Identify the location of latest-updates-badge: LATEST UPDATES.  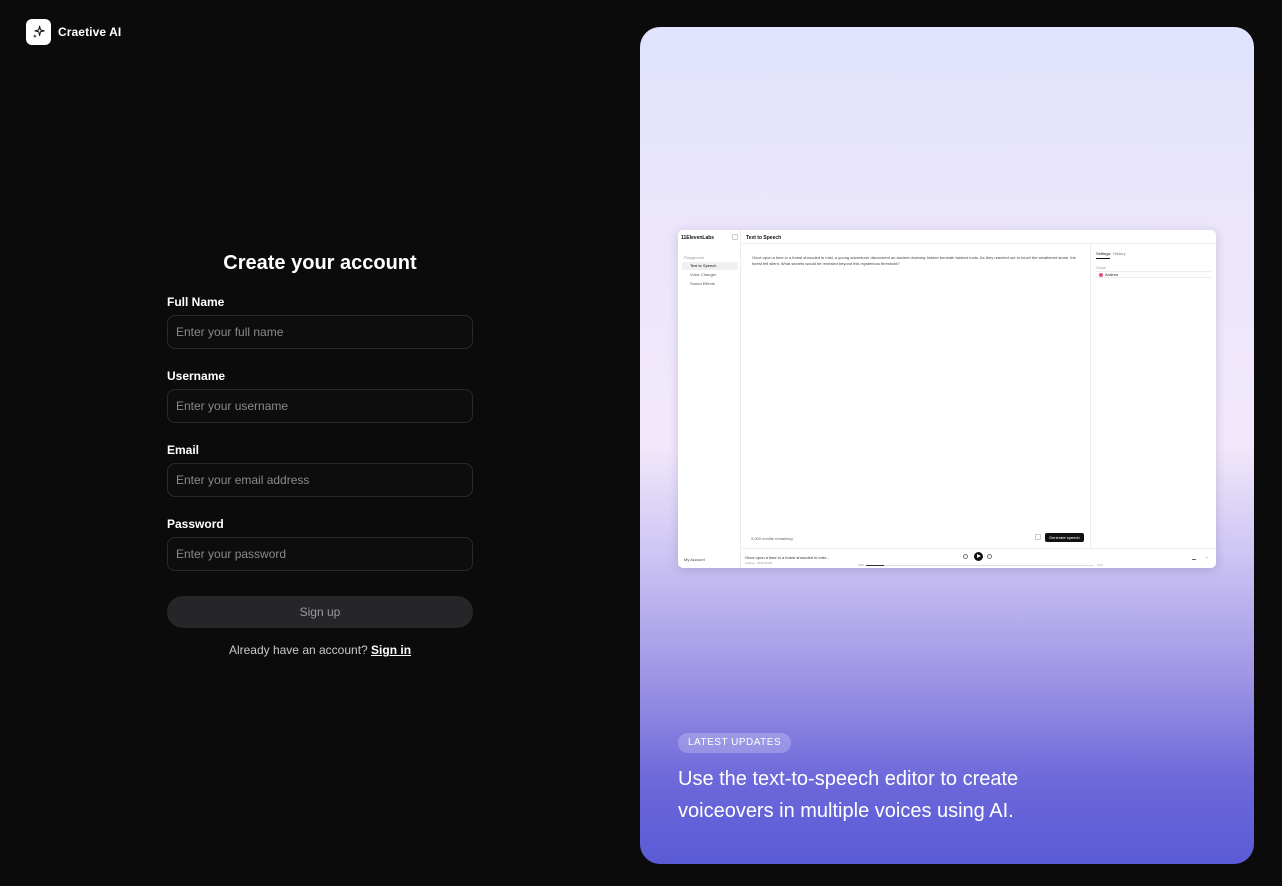
(735, 743).